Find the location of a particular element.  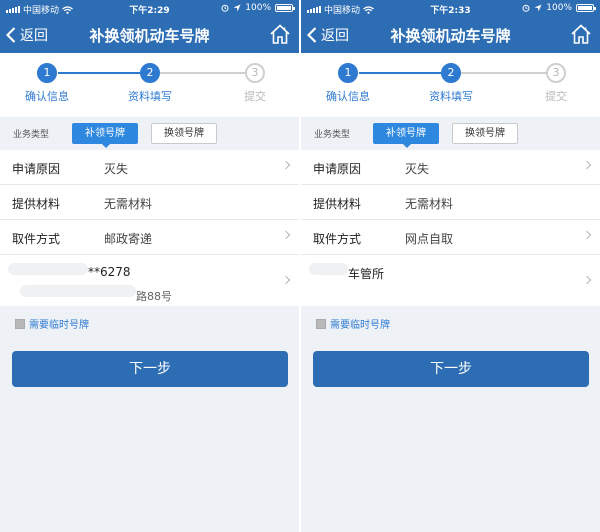

application-form: 申请原因 灭失 提供材料 无需材料 取件方式 邮政寄递 **6278 路88号 is located at coordinates (149, 228).